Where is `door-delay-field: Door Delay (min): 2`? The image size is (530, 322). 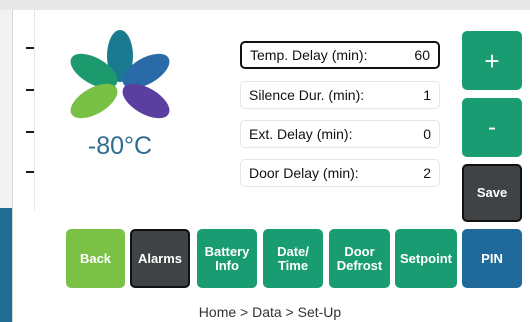
door-delay-field: Door Delay (min): 2 is located at coordinates (340, 173).